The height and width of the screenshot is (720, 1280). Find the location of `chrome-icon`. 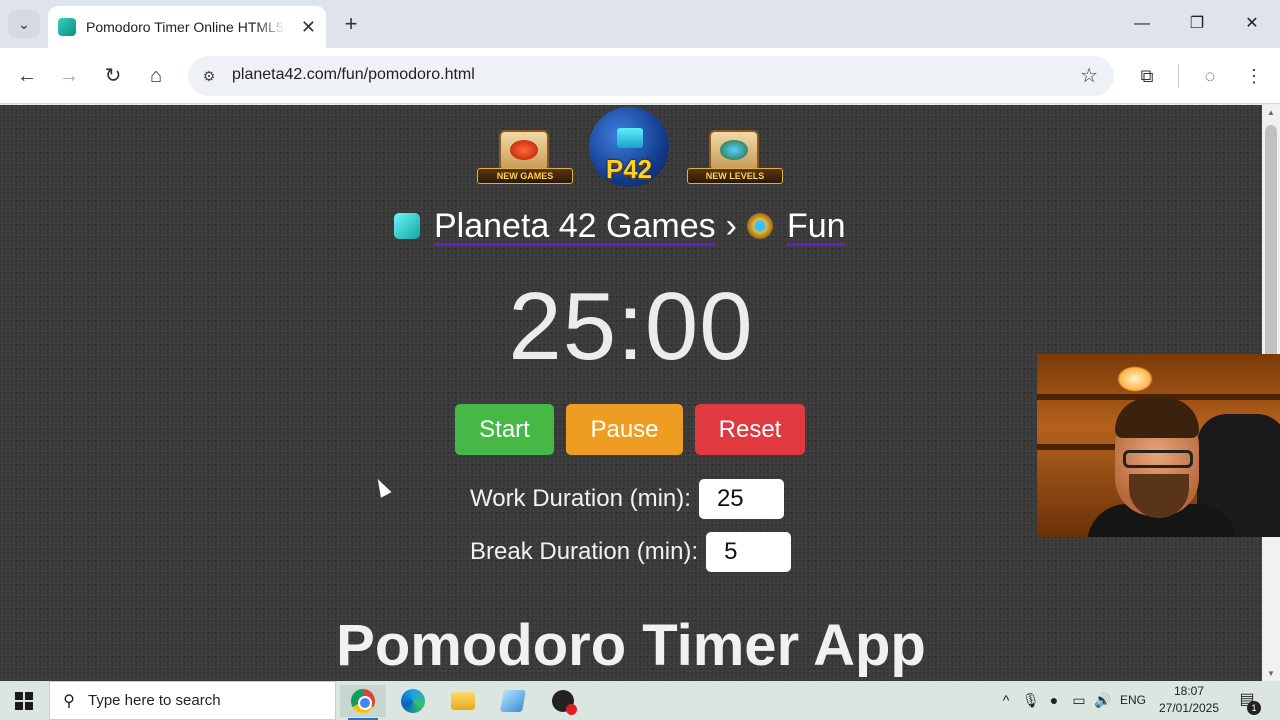

chrome-icon is located at coordinates (363, 701).